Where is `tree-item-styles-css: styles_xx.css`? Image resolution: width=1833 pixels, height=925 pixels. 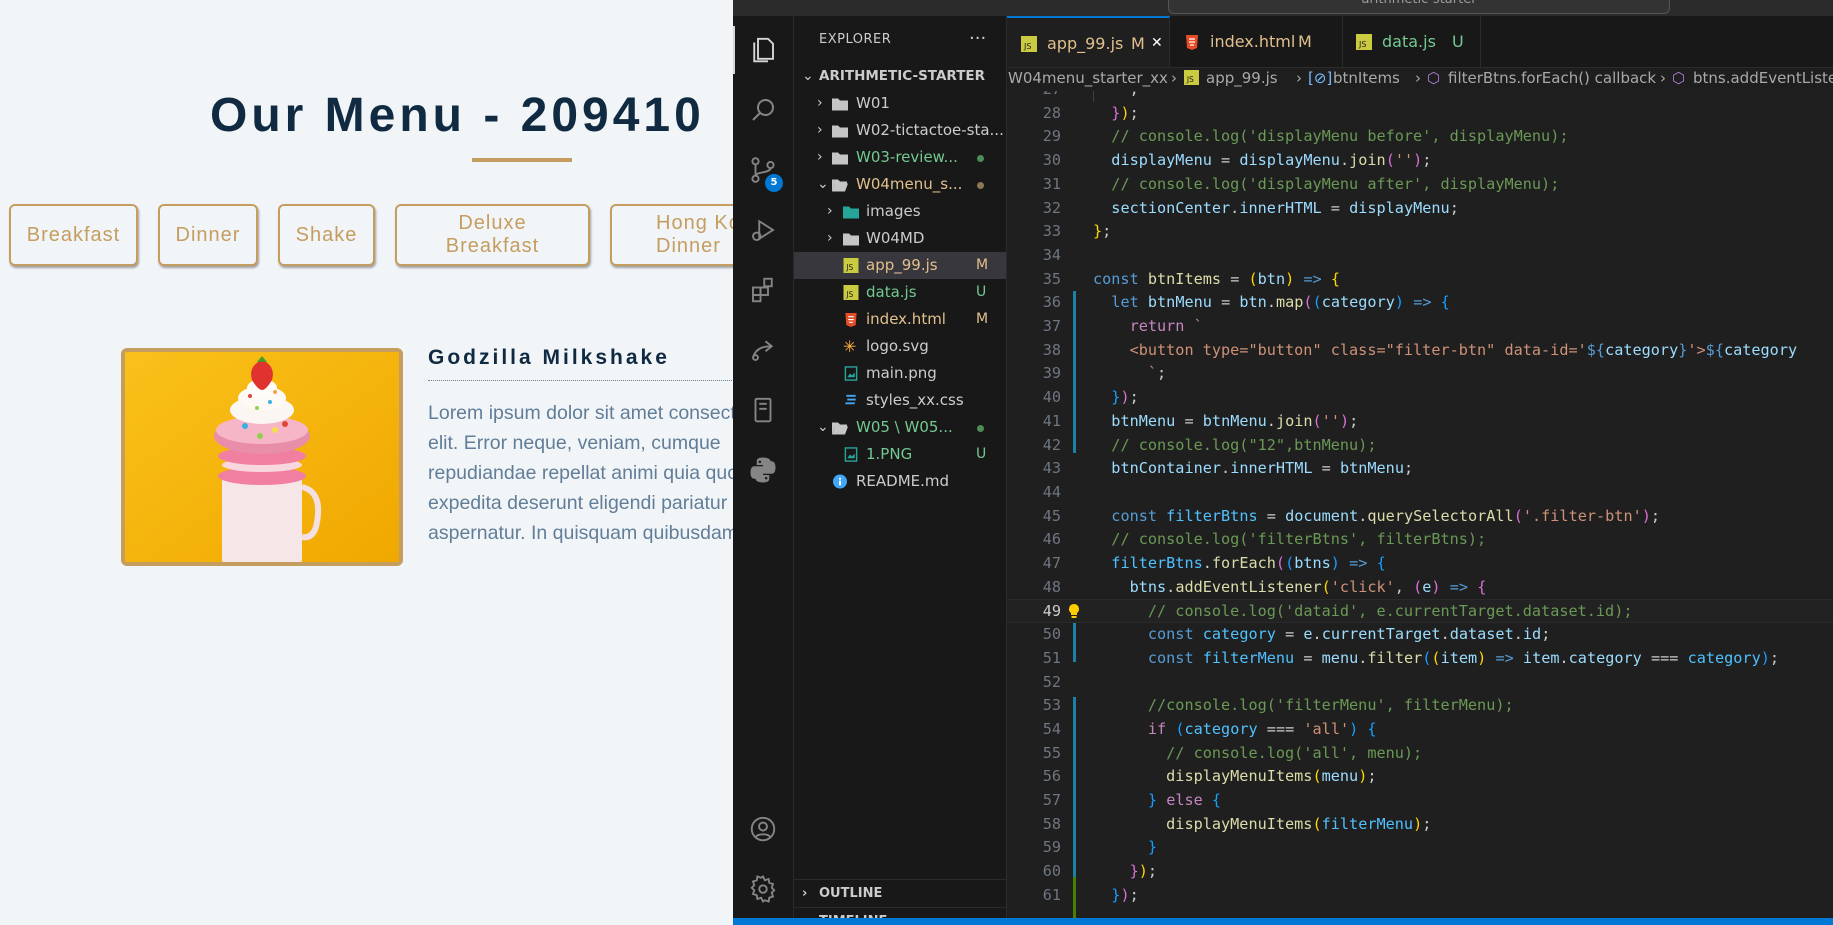
tree-item-styles-css: styles_xx.css is located at coordinates (900, 400).